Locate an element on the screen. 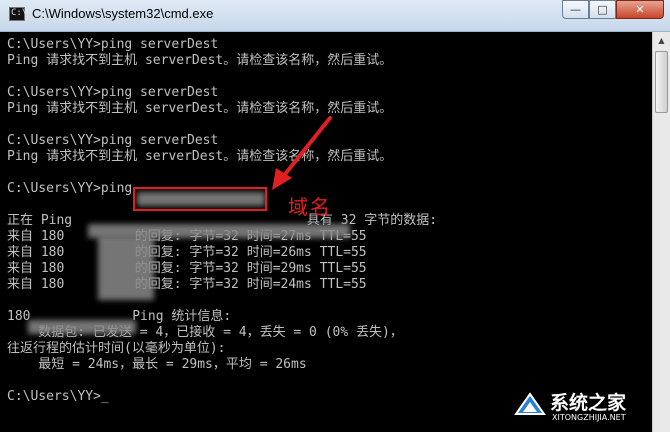  watermark-logo-icon is located at coordinates (530, 403).